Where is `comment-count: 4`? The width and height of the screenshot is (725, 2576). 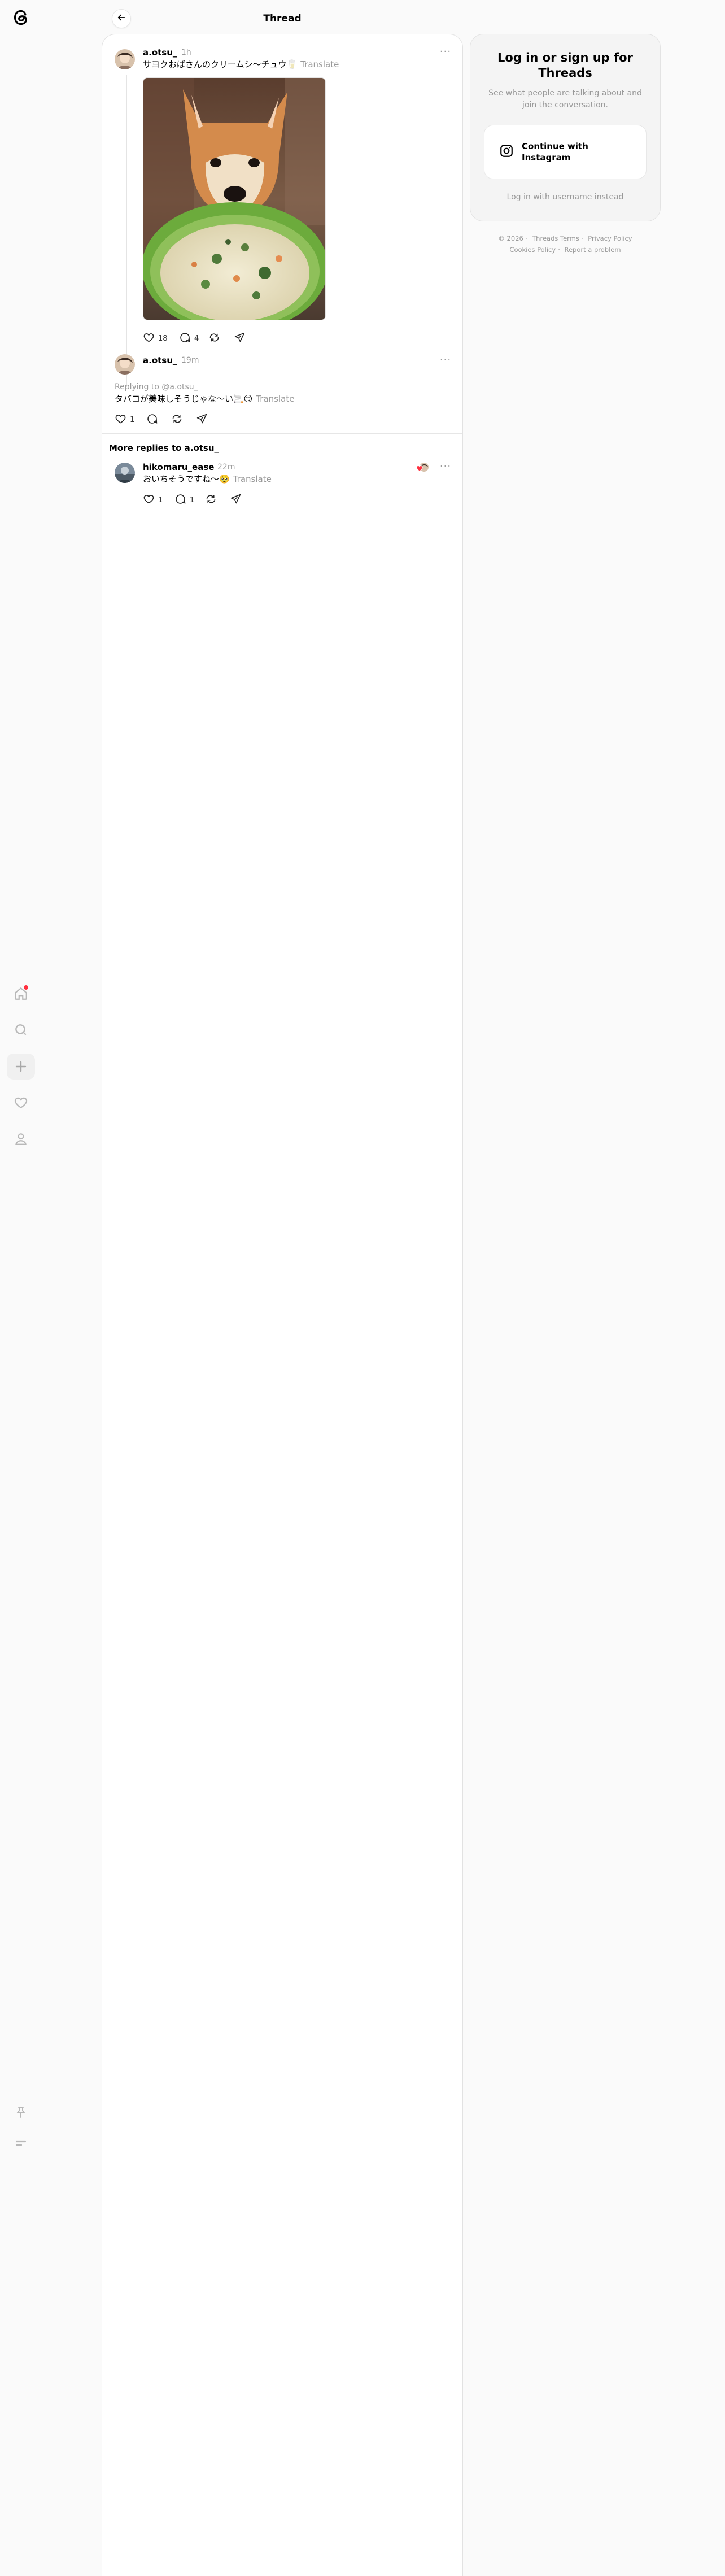 comment-count: 4 is located at coordinates (196, 338).